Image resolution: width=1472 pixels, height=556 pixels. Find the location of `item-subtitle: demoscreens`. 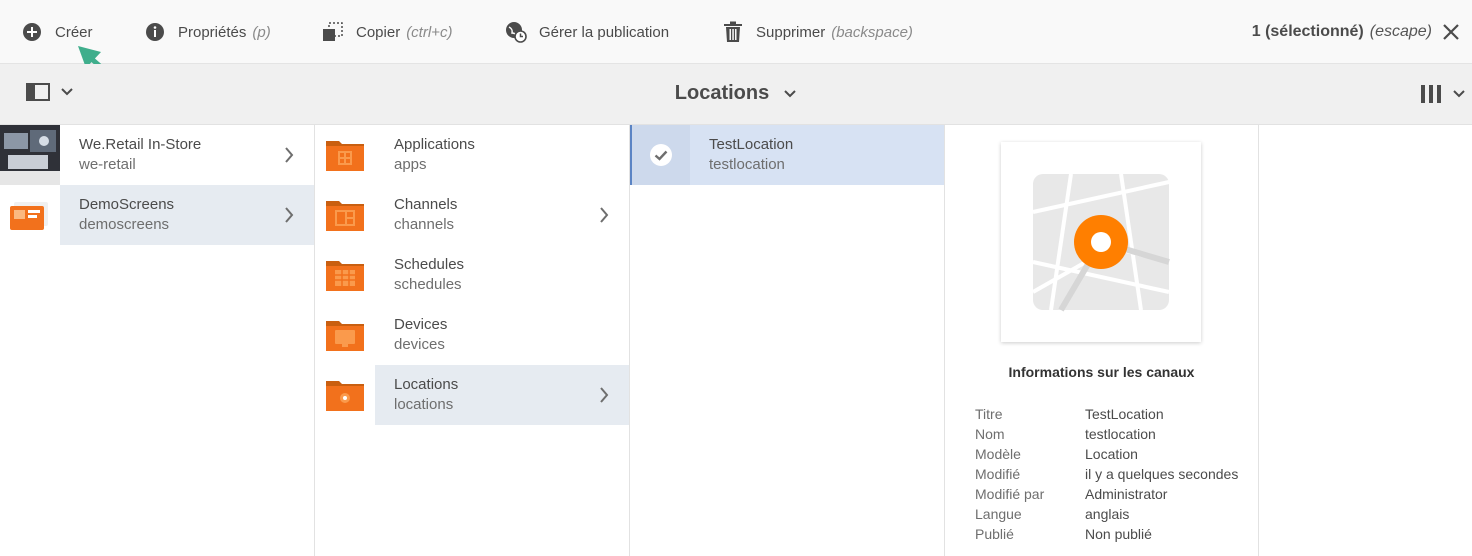

item-subtitle: demoscreens is located at coordinates (124, 224).